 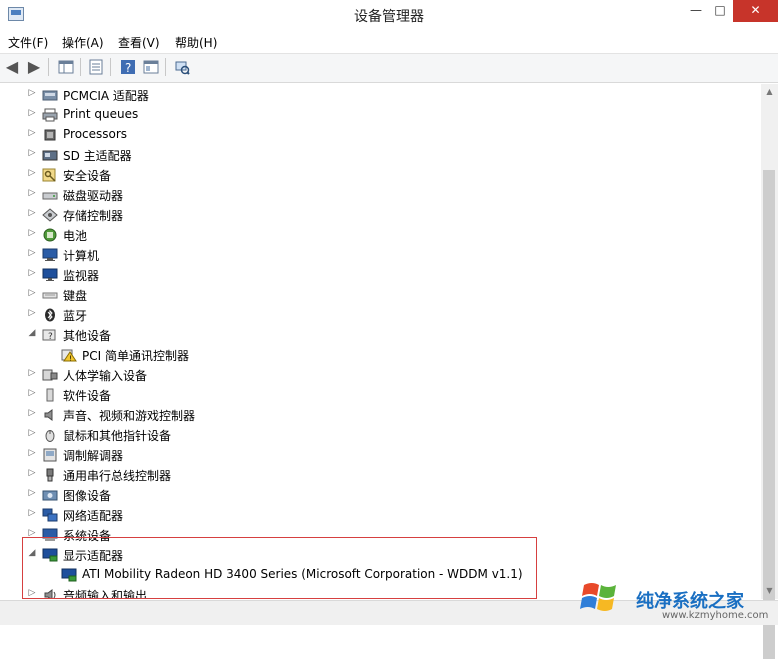 What do you see at coordinates (391, 135) in the screenshot?
I see `tree-category-node: ▷ Processors` at bounding box center [391, 135].